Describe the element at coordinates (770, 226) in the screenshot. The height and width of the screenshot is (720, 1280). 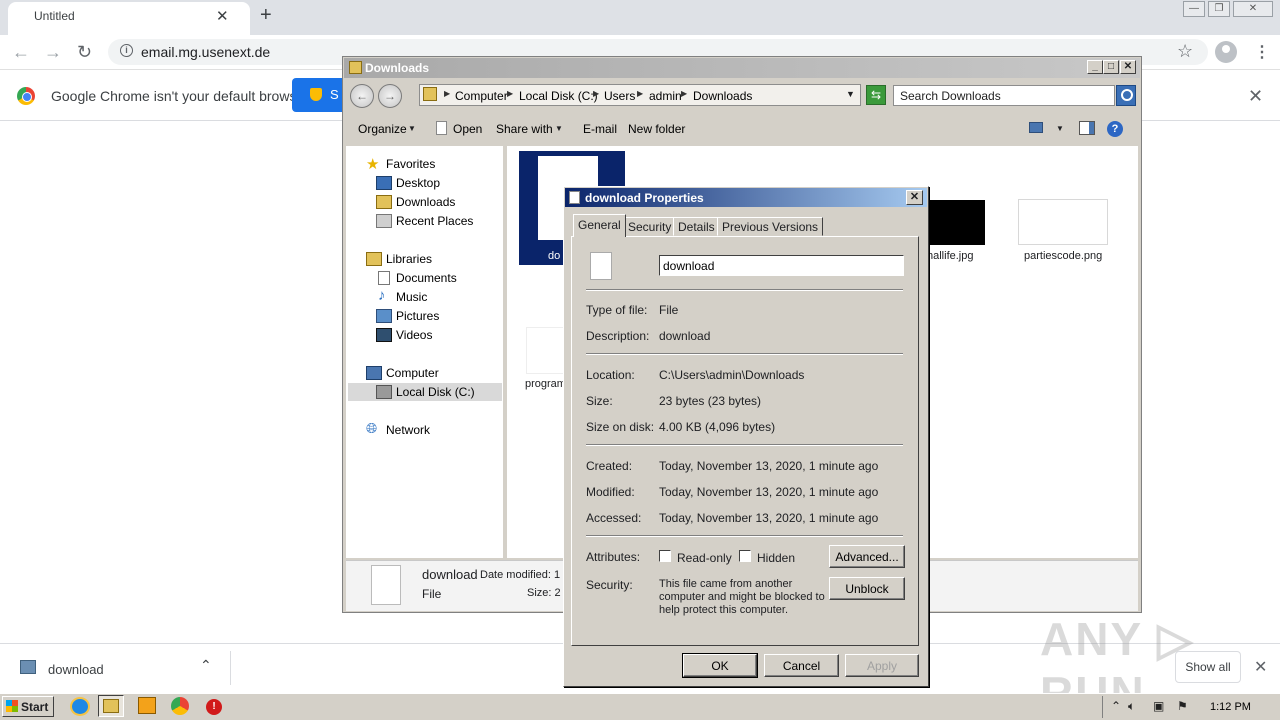
I see `tab-previous-versions: Previous Versions` at that location.